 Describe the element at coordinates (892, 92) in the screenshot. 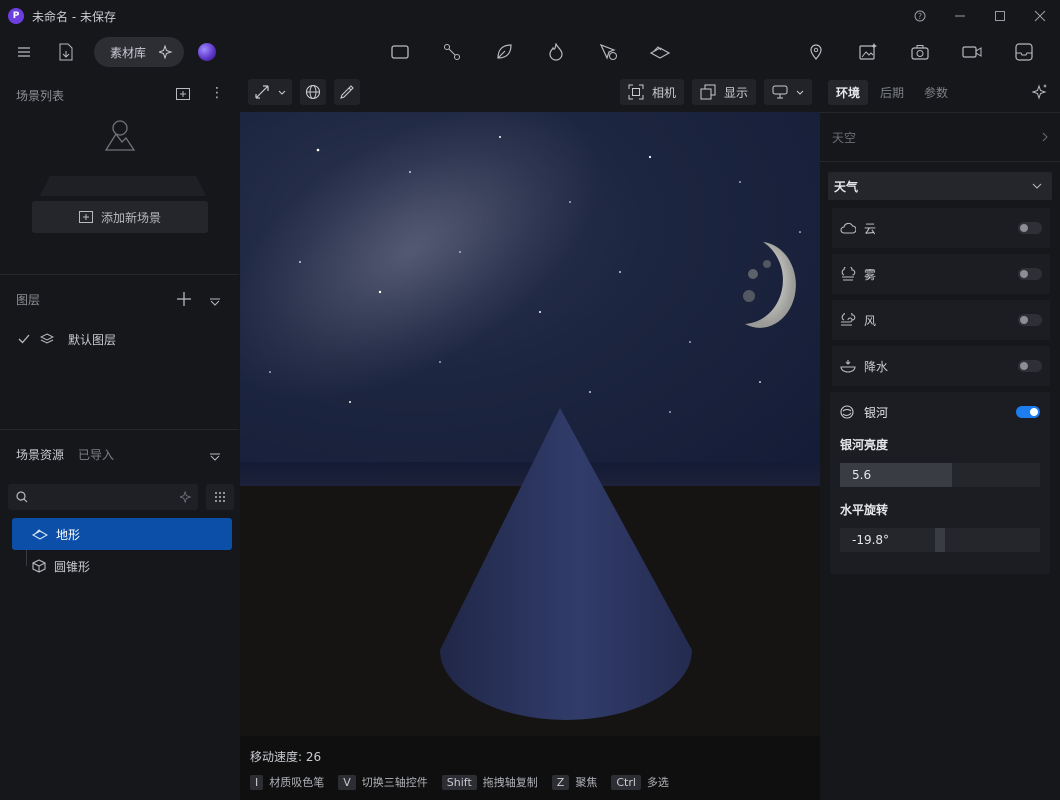

I see `tab-post-processing: 后期` at that location.